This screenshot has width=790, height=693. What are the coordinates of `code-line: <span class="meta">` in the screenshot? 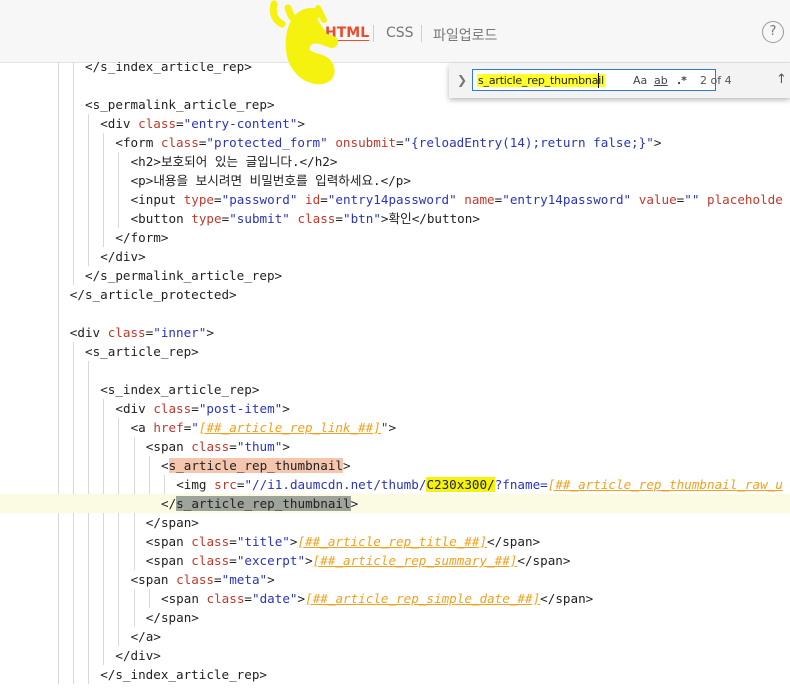 It's located at (395, 579).